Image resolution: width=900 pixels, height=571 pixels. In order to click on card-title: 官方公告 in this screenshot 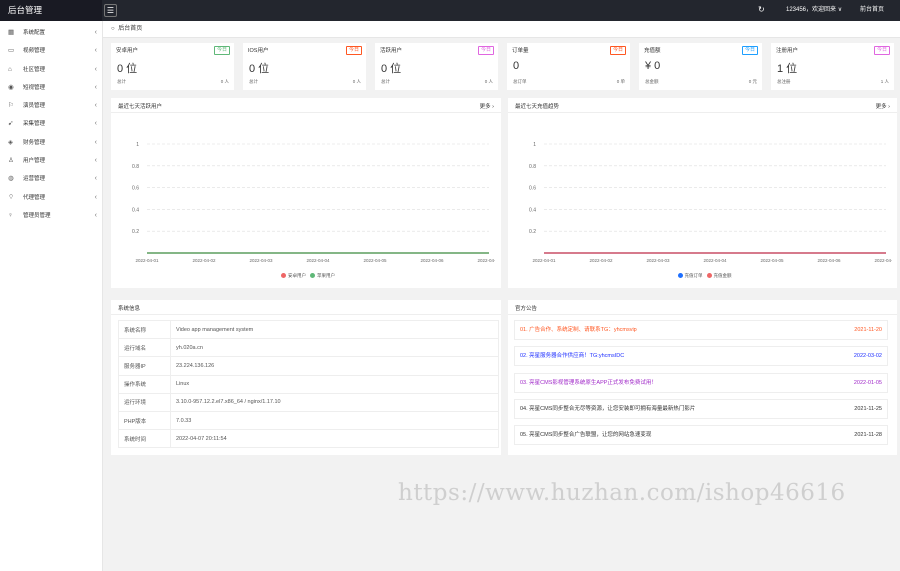, I will do `click(526, 309)`.